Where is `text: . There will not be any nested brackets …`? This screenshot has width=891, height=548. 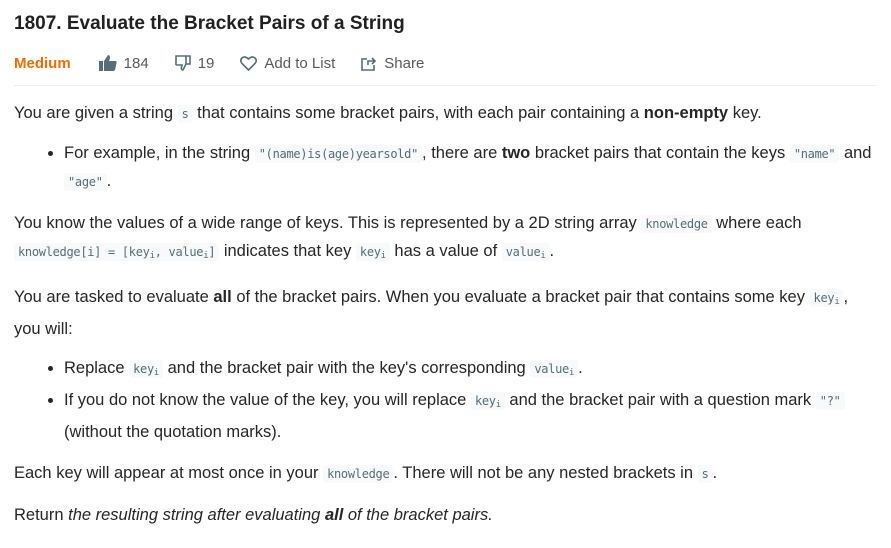
text: . There will not be any nested brackets … is located at coordinates (545, 473).